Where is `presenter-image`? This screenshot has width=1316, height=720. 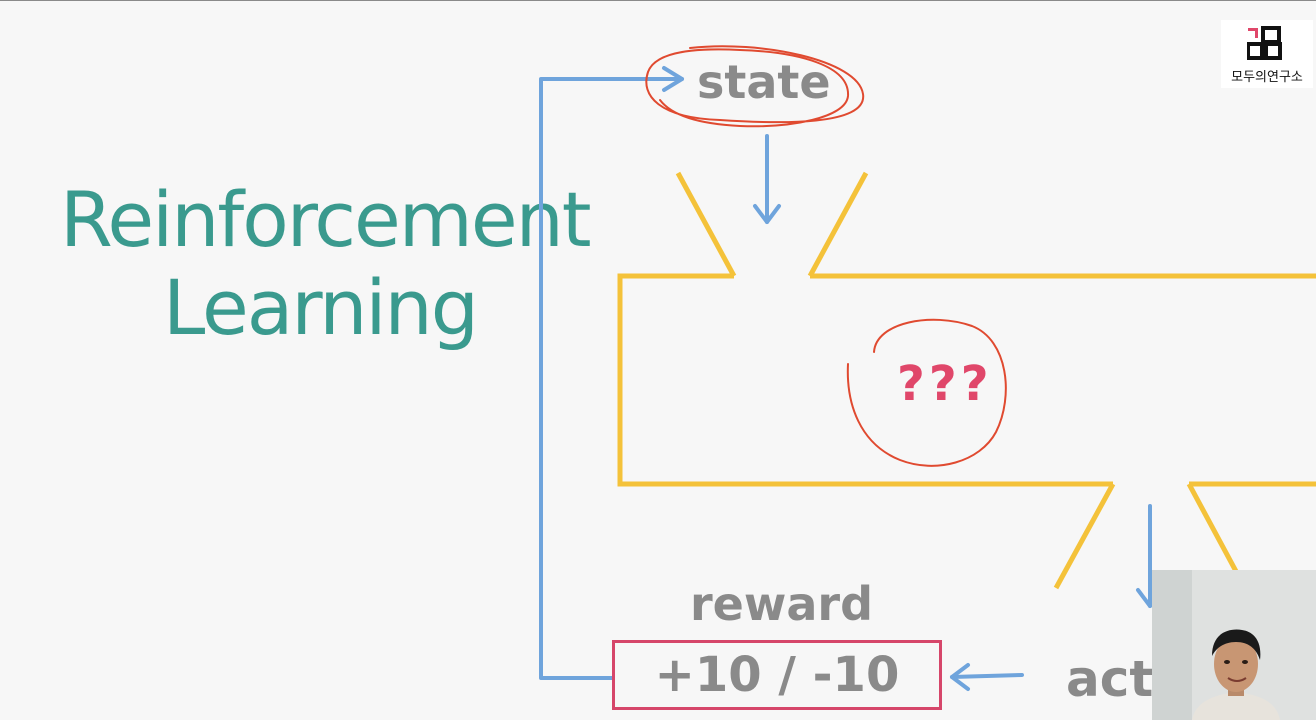
presenter-image is located at coordinates (1234, 645).